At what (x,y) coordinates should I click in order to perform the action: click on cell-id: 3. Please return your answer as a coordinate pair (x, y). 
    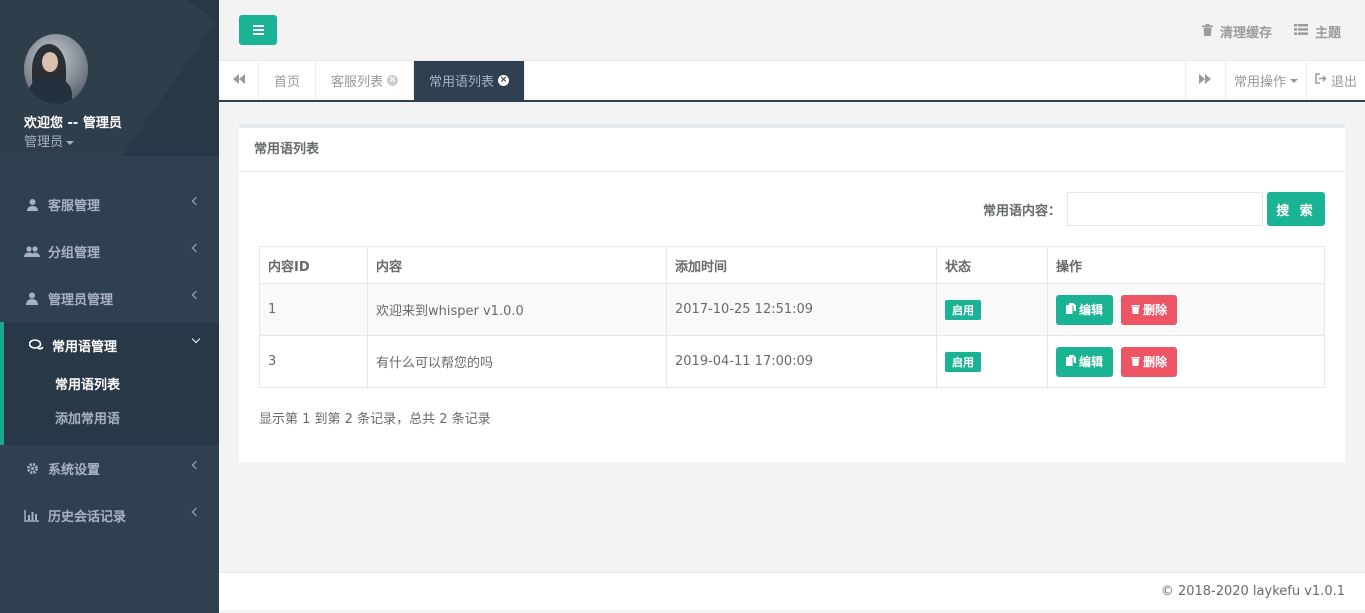
    Looking at the image, I should click on (313, 361).